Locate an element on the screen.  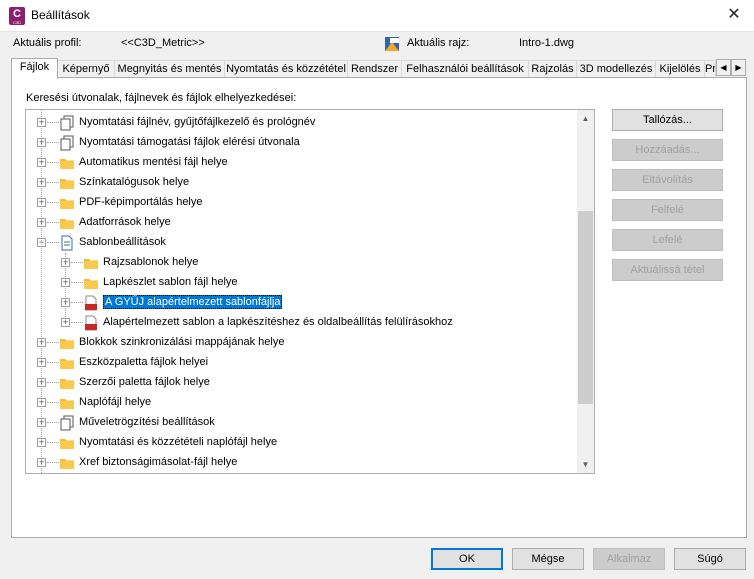
tree-item-label: Blokkok szinkronizálási mappájának helye is located at coordinates (181, 342).